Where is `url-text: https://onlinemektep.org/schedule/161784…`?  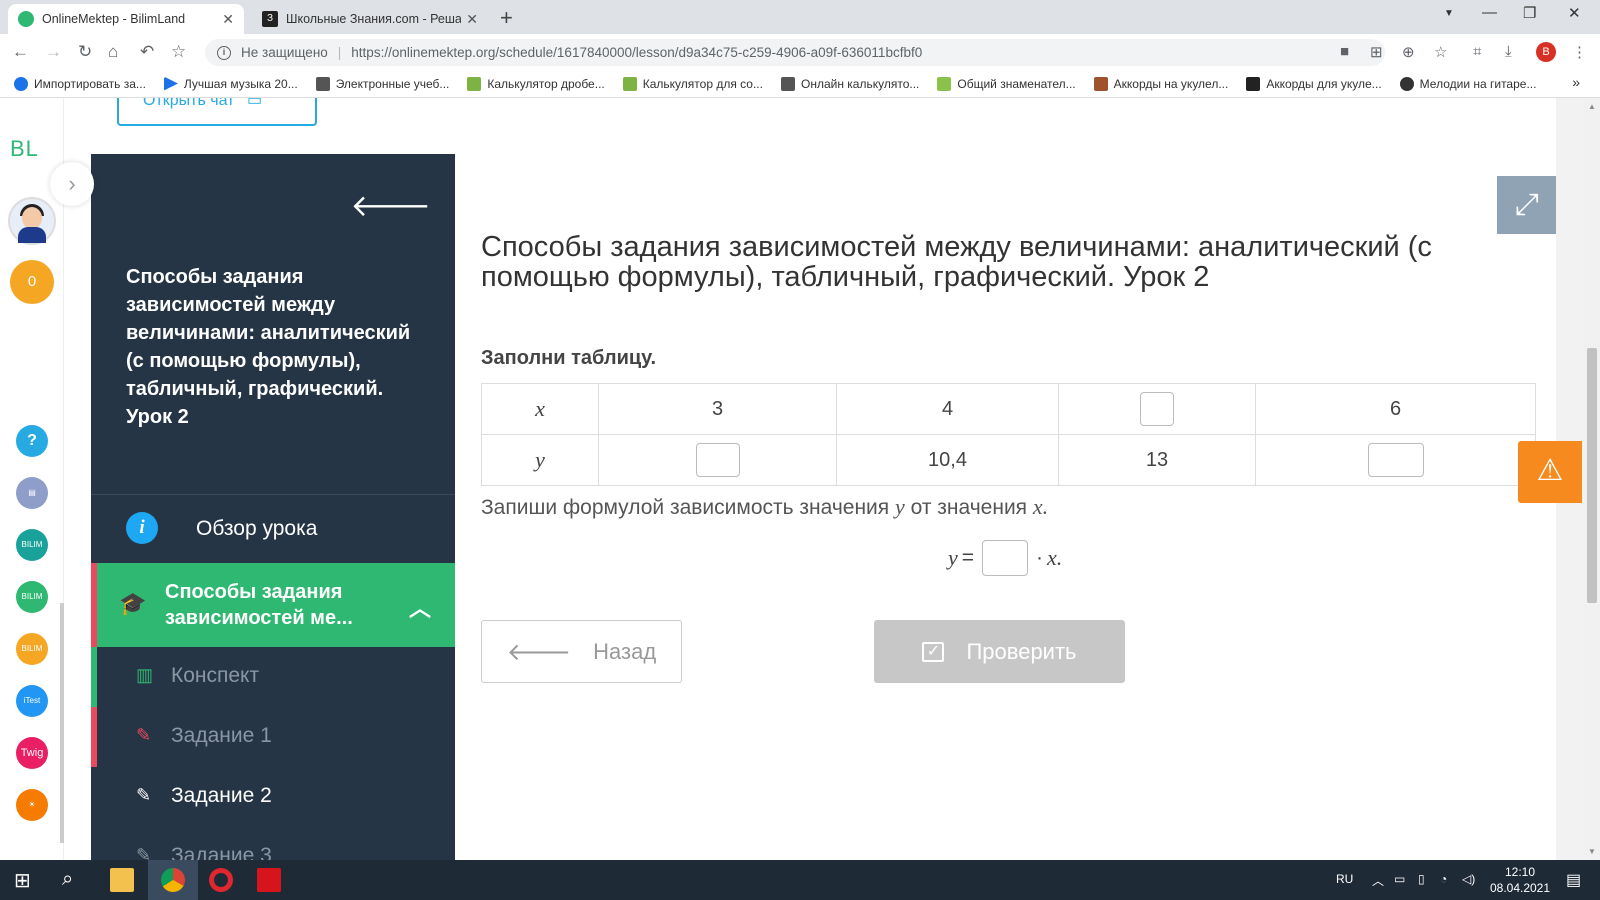 url-text: https://onlinemektep.org/schedule/161784… is located at coordinates (636, 52).